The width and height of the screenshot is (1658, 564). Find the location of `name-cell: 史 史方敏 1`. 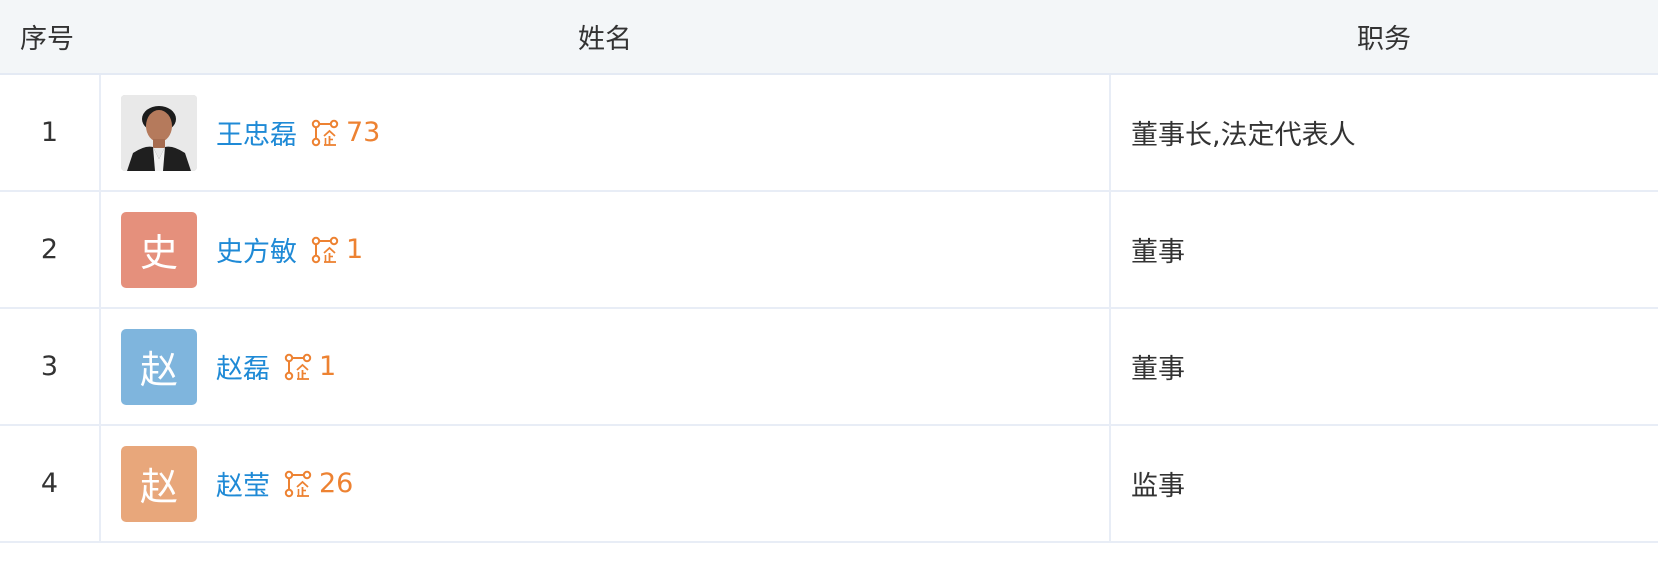

name-cell: 史 史方敏 1 is located at coordinates (605, 250).